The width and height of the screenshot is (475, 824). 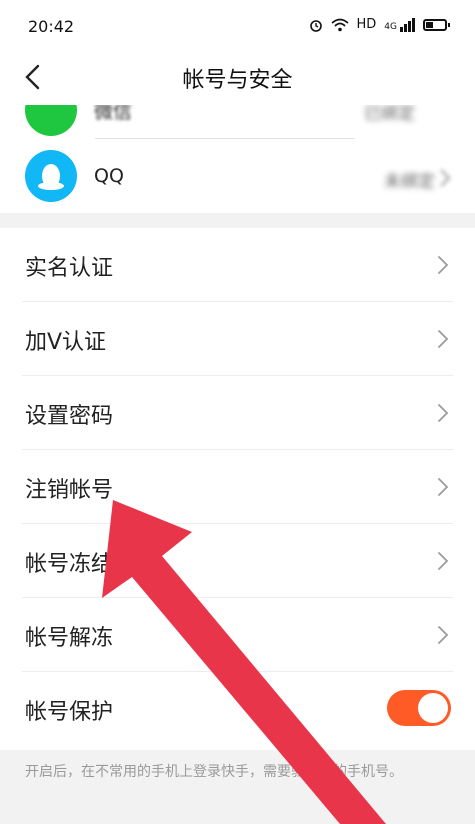 I want to click on signal-icon: 4G, so click(x=399, y=24).